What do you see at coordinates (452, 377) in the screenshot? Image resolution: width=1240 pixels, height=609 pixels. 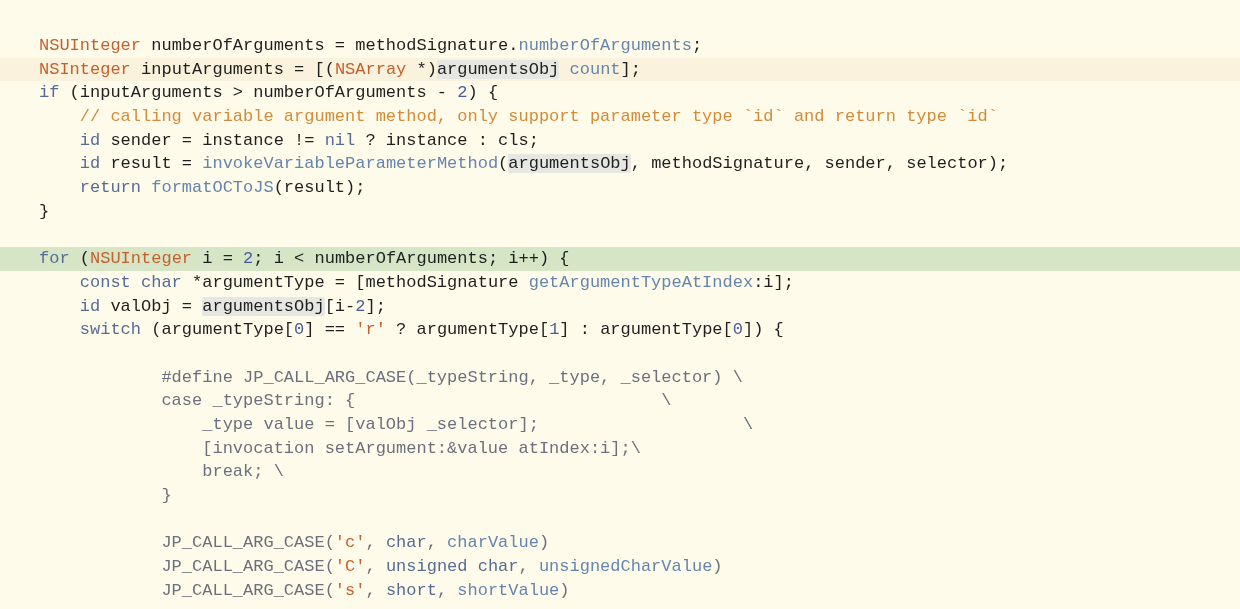 I see `code-line: #define JP_CALL_ARG_CASE(_typeString, _type, _selector) \` at bounding box center [452, 377].